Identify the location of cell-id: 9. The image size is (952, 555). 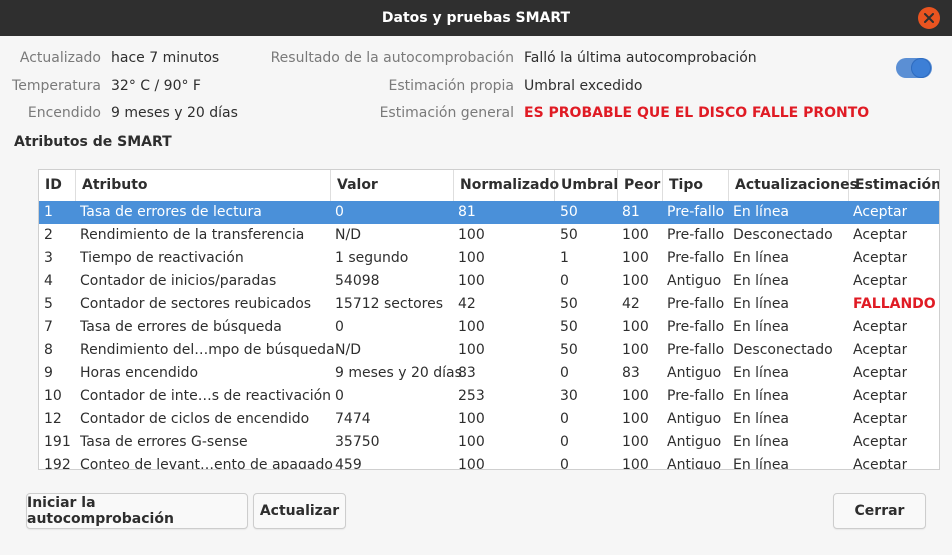
(48, 373).